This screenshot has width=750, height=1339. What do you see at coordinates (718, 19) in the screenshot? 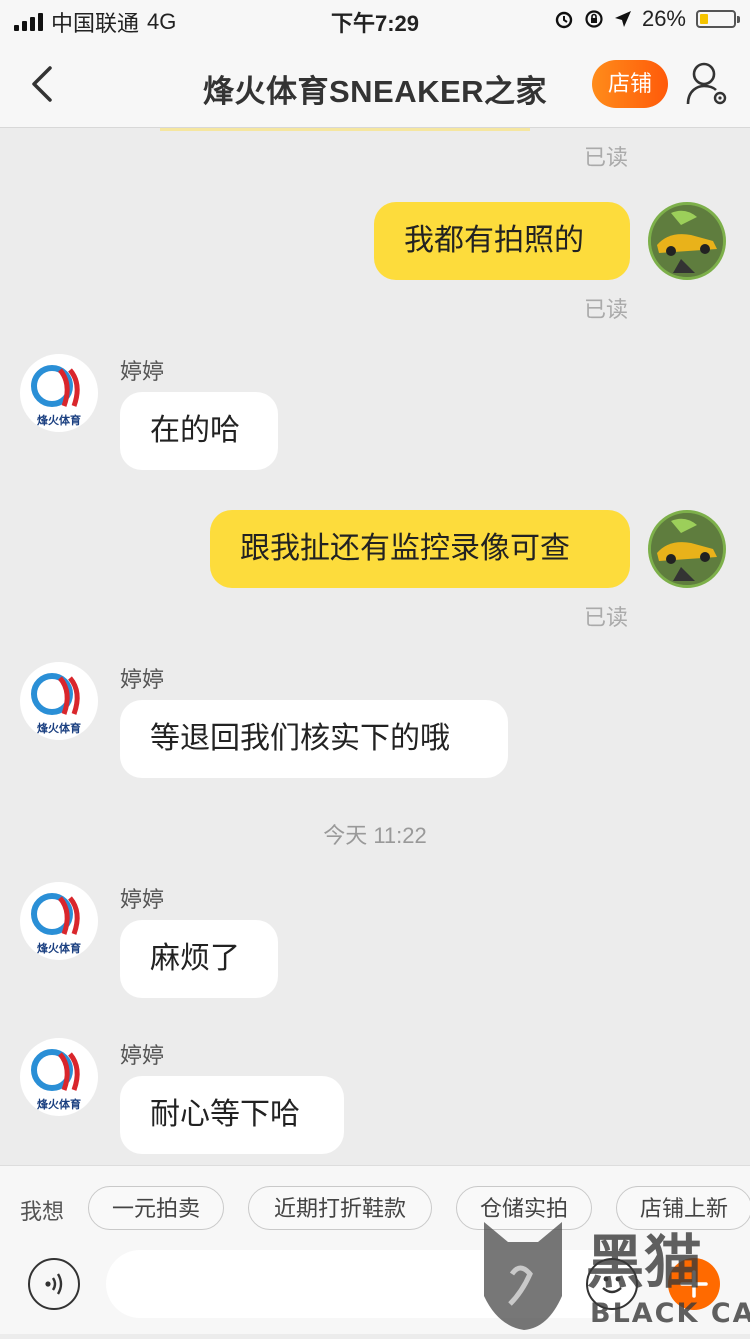
I see `battery-icon` at bounding box center [718, 19].